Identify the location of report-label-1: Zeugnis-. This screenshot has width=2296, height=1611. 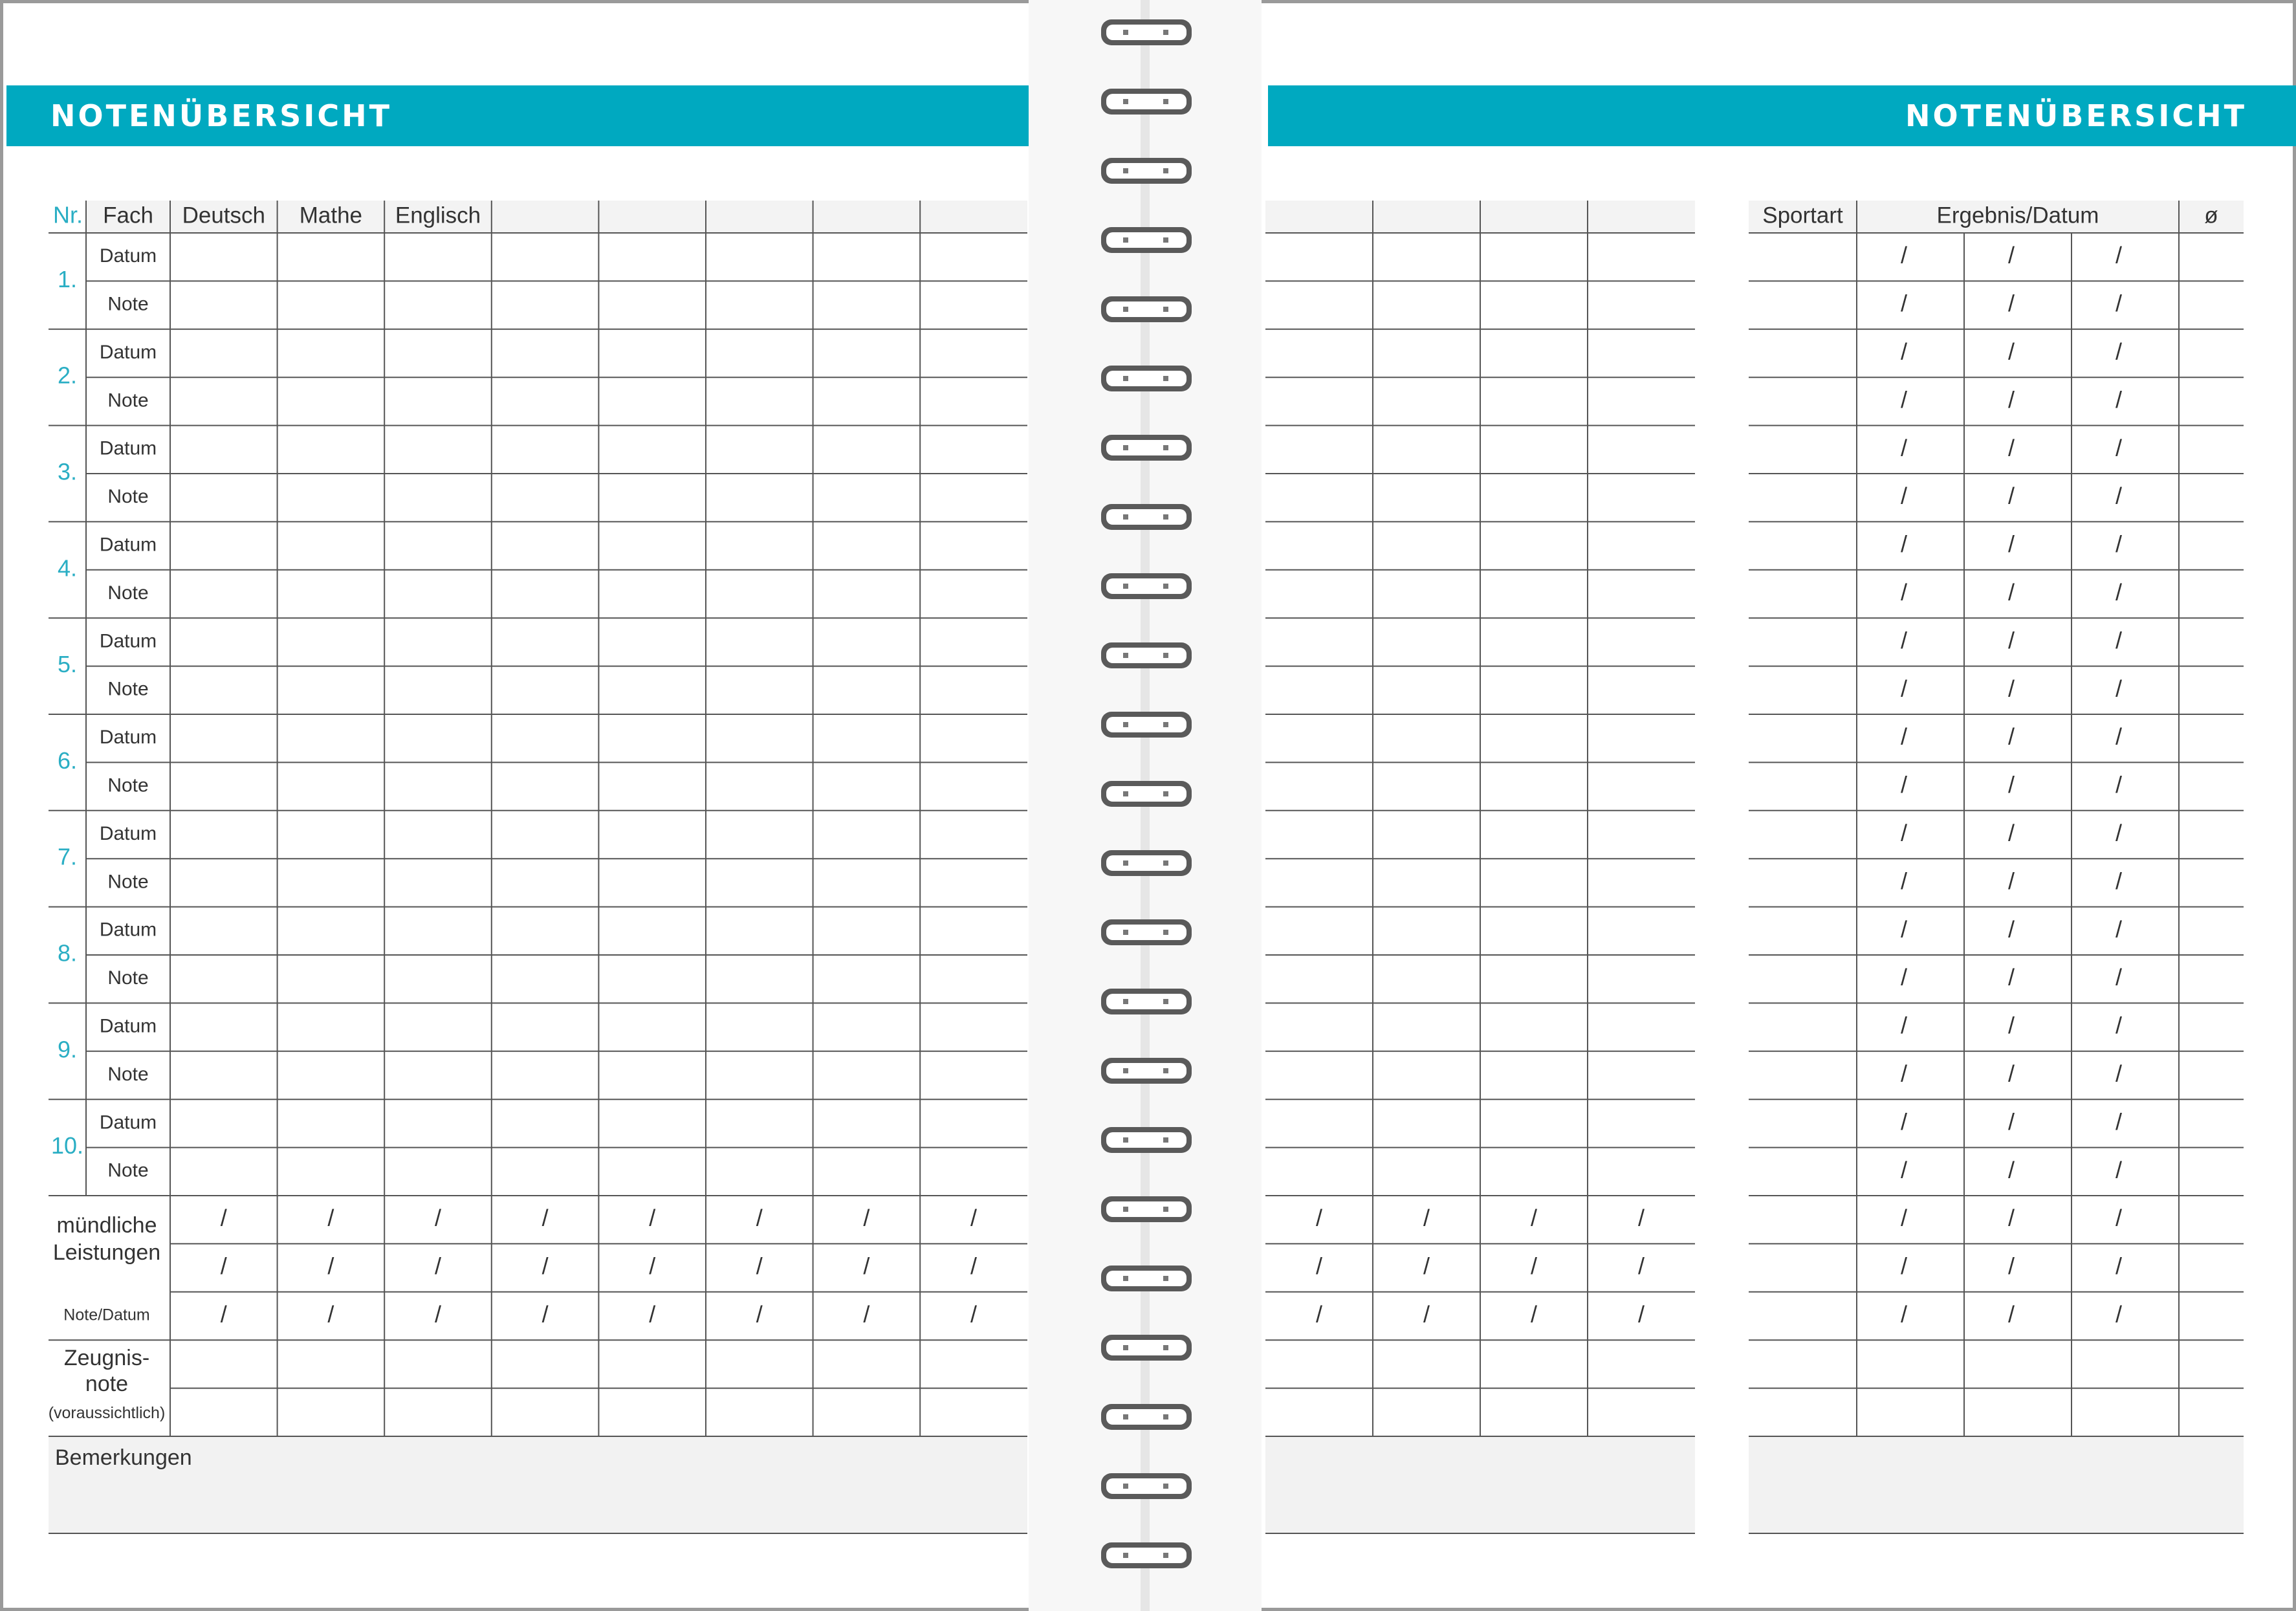
(106, 1358).